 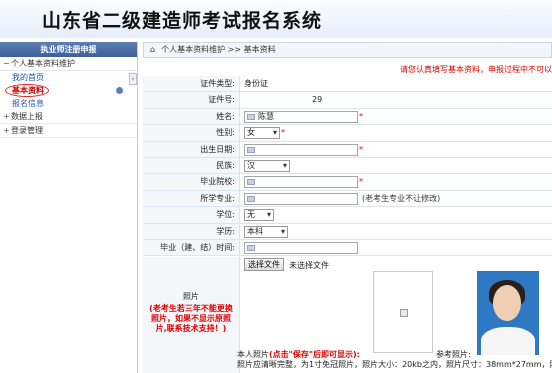 What do you see at coordinates (191, 247) in the screenshot?
I see `field-label: 毕业（建、结）时间:` at bounding box center [191, 247].